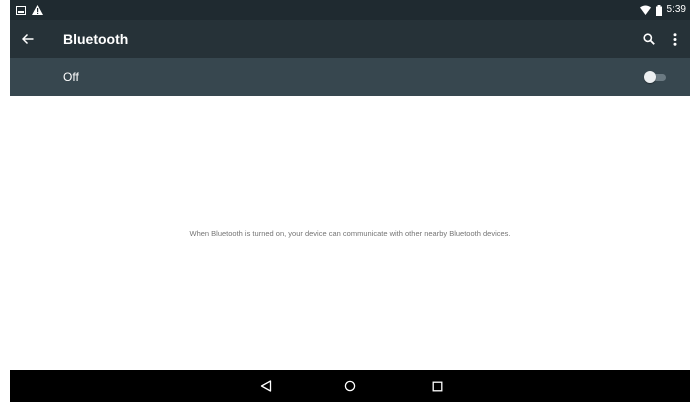 This screenshot has height=402, width=699. I want to click on nav-recents-icon, so click(437, 386).